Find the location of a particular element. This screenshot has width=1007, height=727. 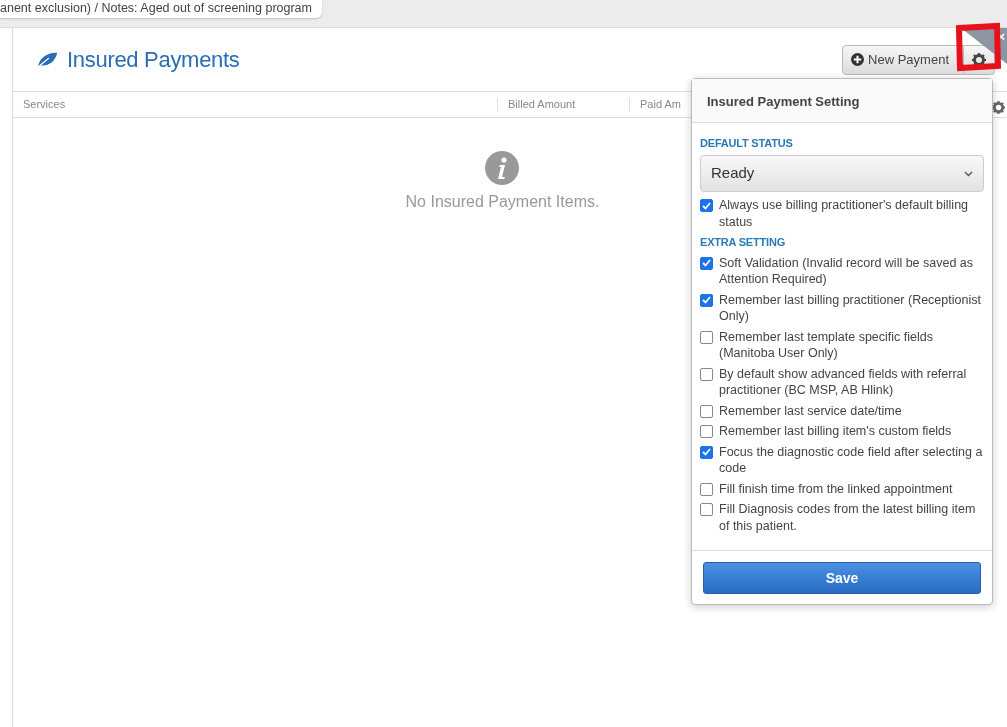

chevron-icon is located at coordinates (968, 173).